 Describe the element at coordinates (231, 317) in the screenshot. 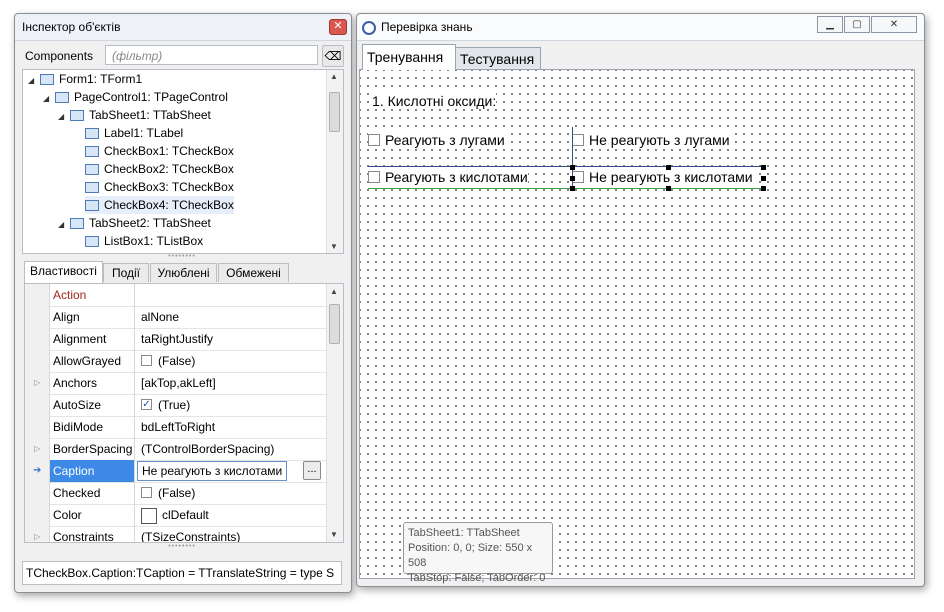

I see `property-value: alNone` at that location.